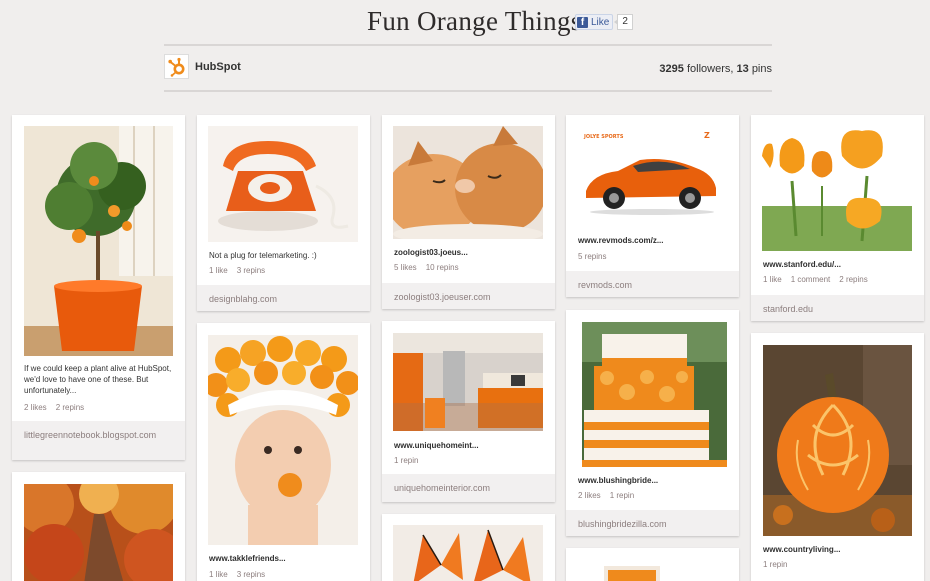  Describe the element at coordinates (671, 69) in the screenshot. I see `followers-count: 3295` at that location.